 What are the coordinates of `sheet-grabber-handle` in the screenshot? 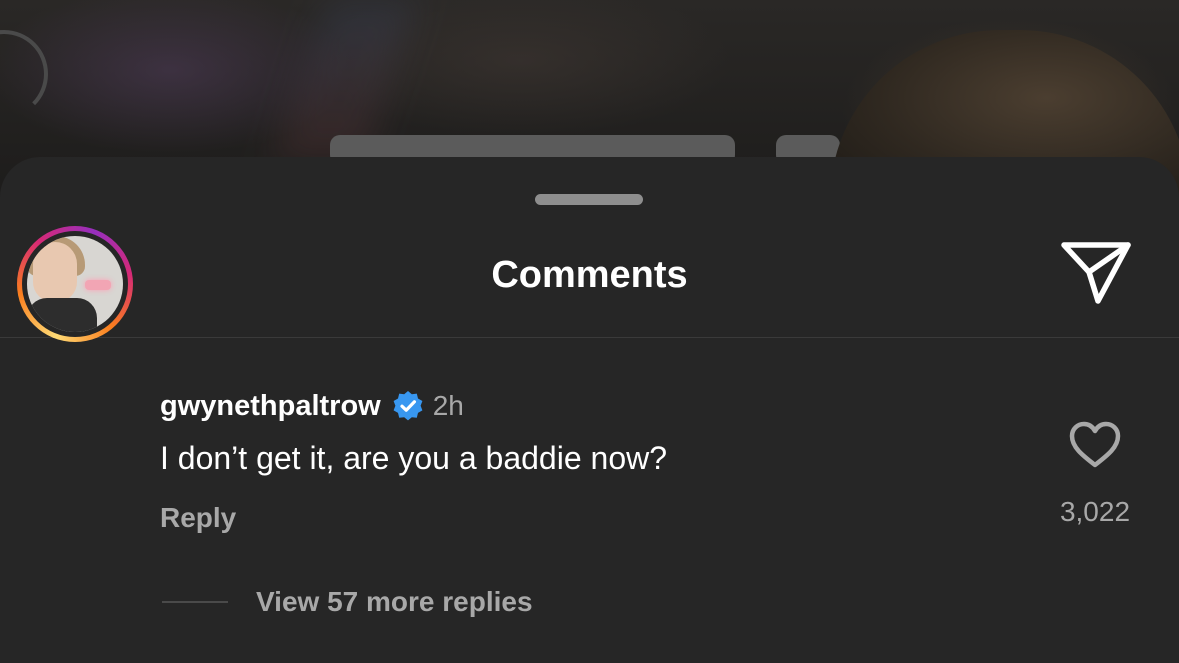 It's located at (589, 199).